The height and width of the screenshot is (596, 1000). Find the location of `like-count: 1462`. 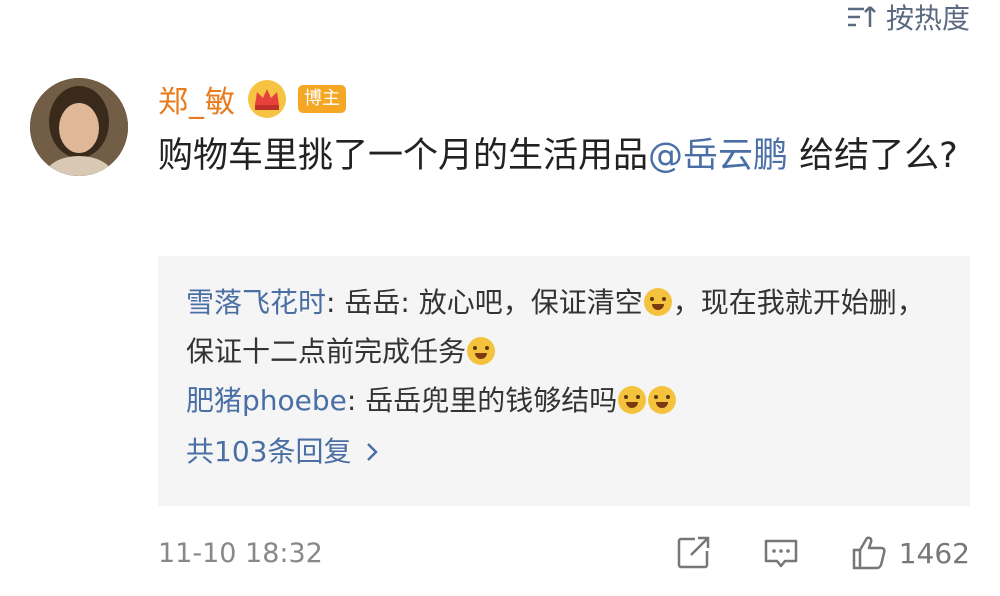

like-count: 1462 is located at coordinates (934, 553).